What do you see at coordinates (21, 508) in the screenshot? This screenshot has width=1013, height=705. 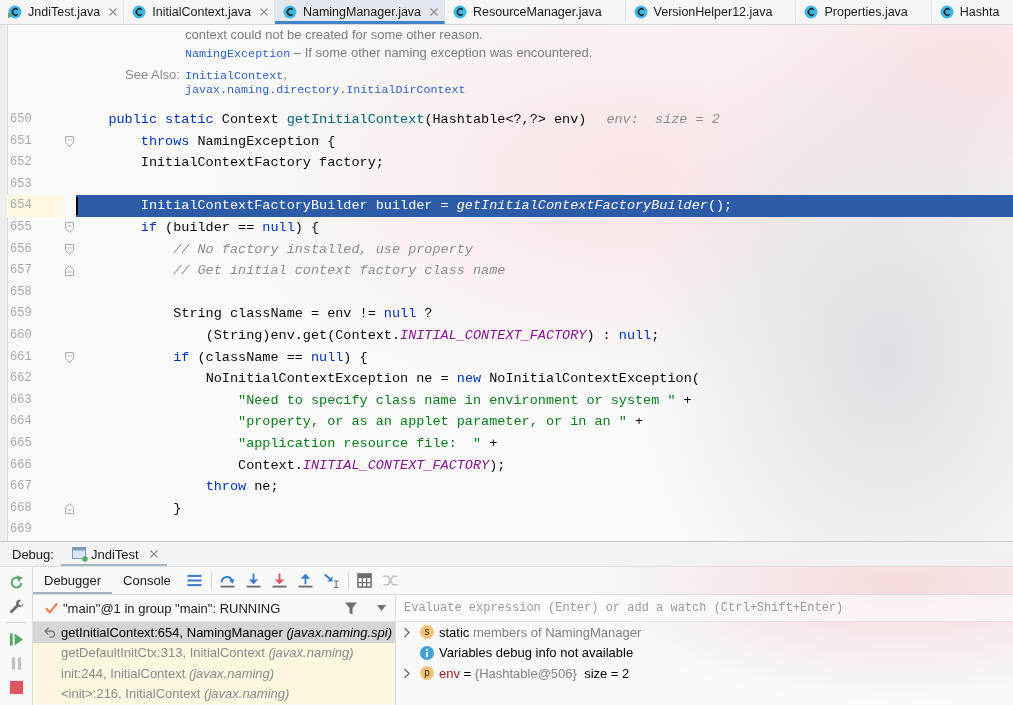 I see `line-number: 668` at bounding box center [21, 508].